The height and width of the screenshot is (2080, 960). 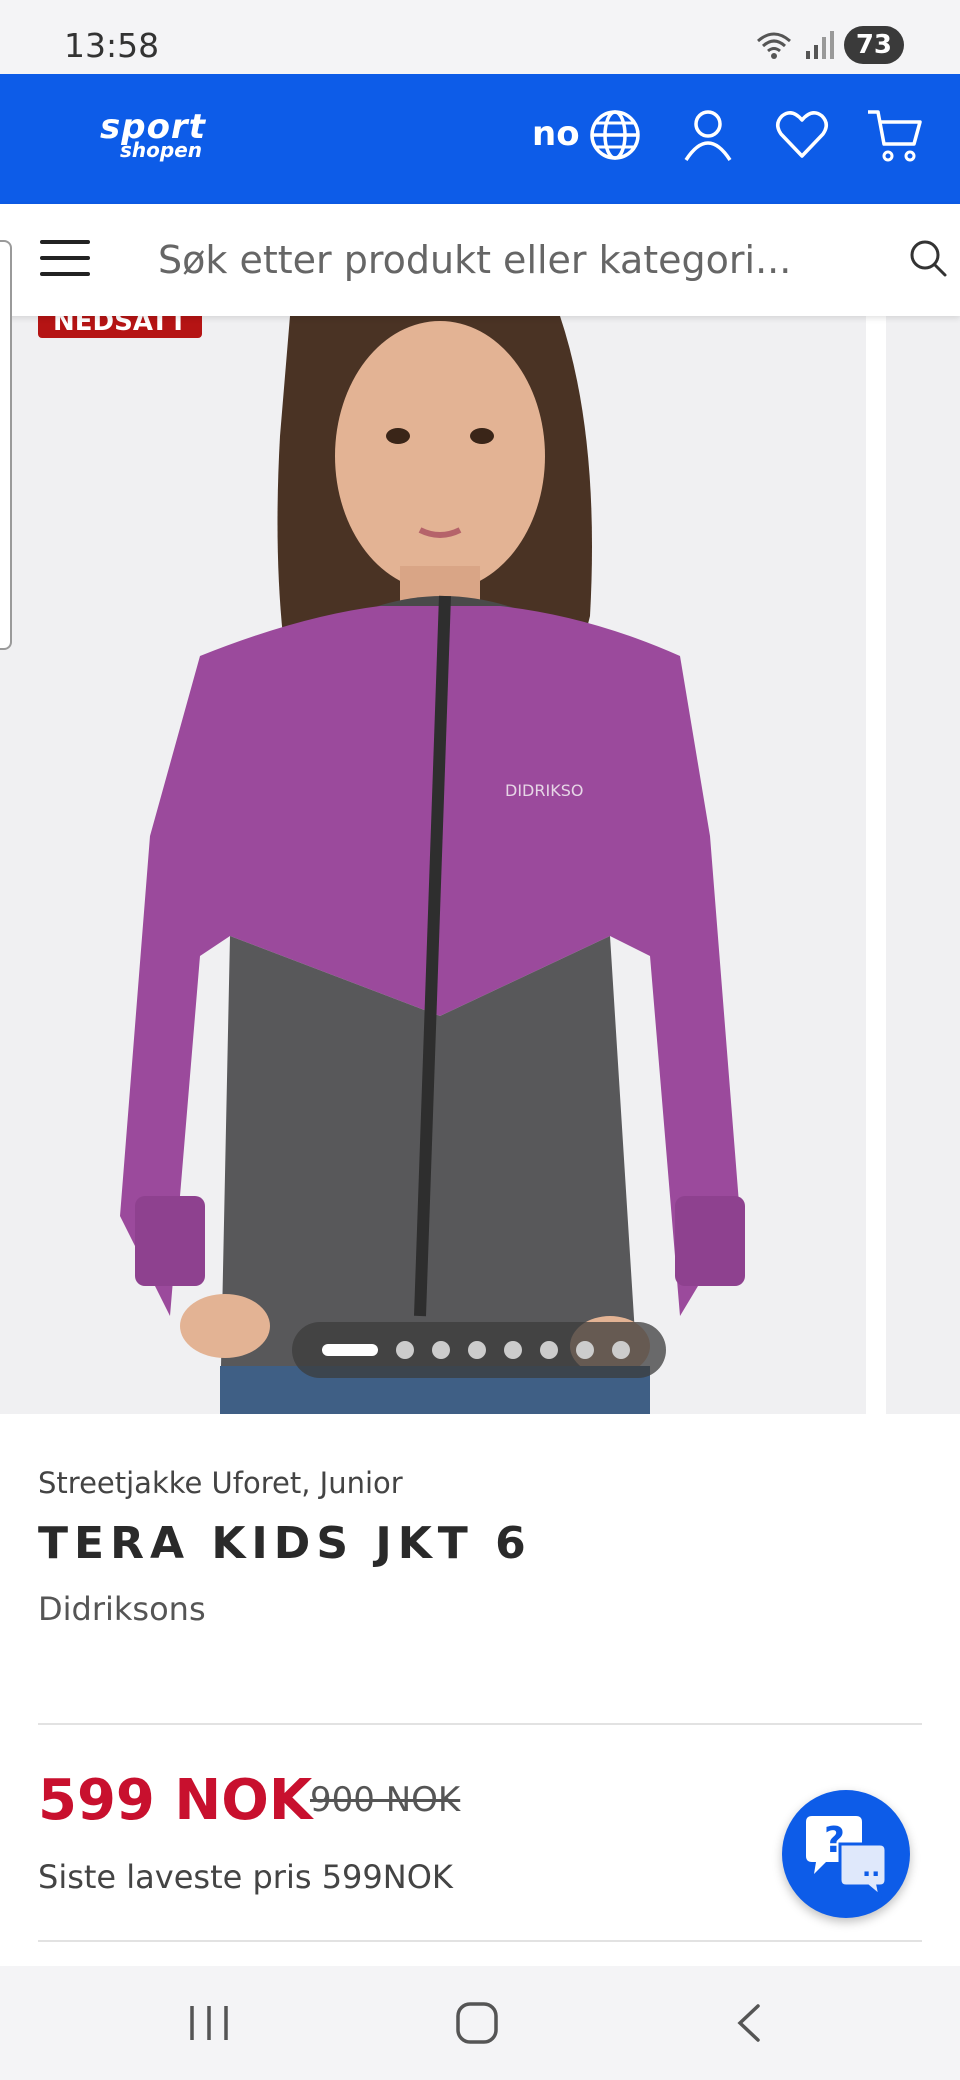 I want to click on system-navigation-bar, so click(x=480, y=2023).